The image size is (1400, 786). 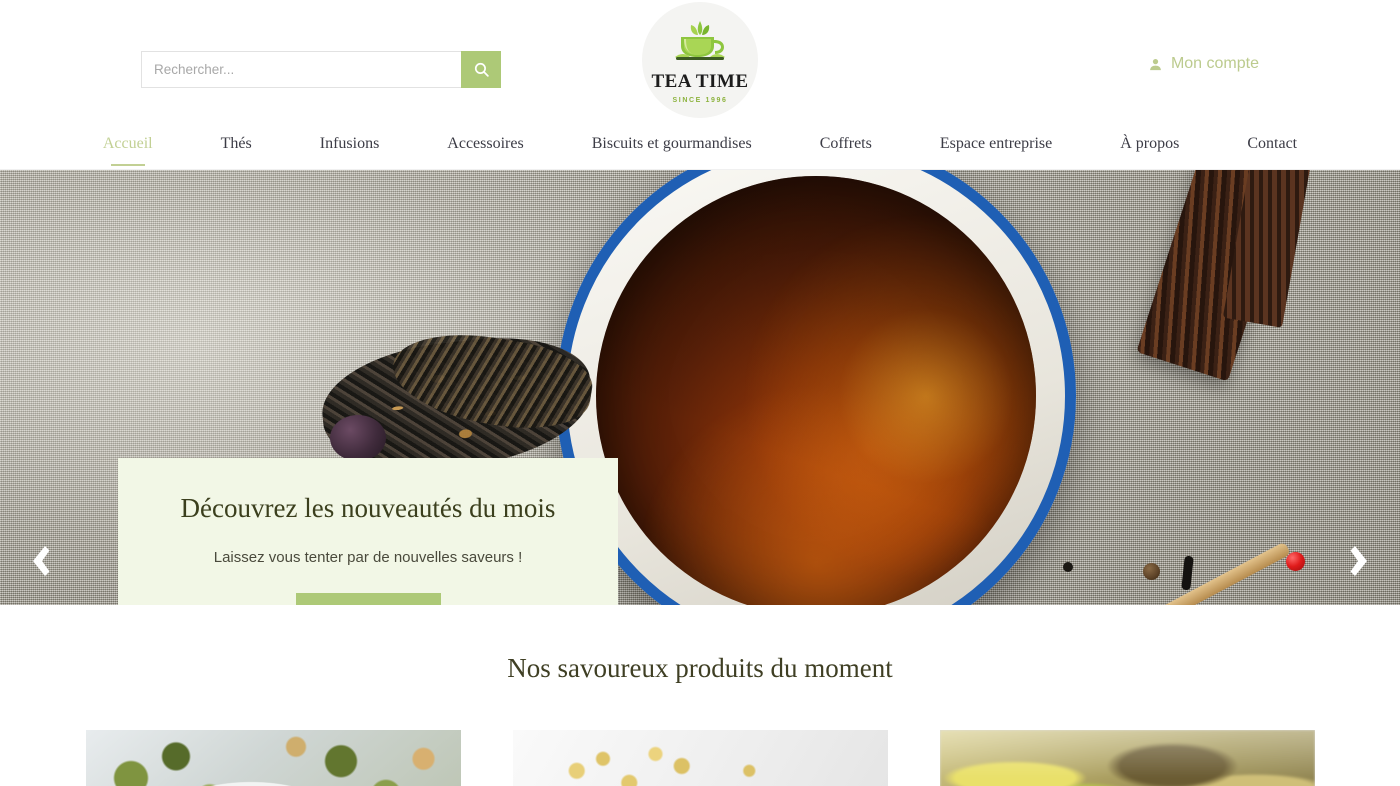 I want to click on search-input, so click(x=301, y=69).